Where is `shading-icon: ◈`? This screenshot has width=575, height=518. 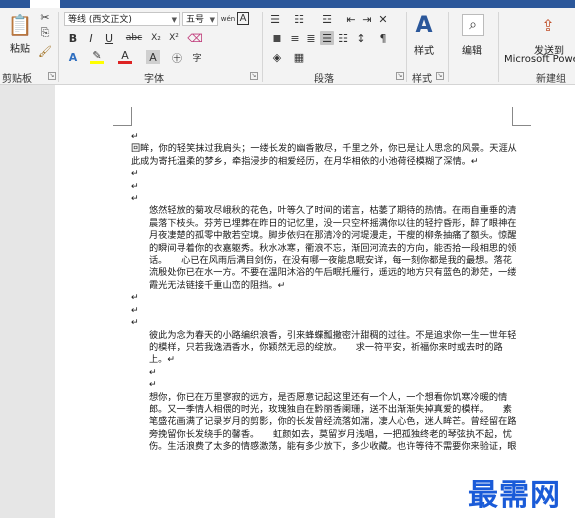 shading-icon: ◈ is located at coordinates (277, 57).